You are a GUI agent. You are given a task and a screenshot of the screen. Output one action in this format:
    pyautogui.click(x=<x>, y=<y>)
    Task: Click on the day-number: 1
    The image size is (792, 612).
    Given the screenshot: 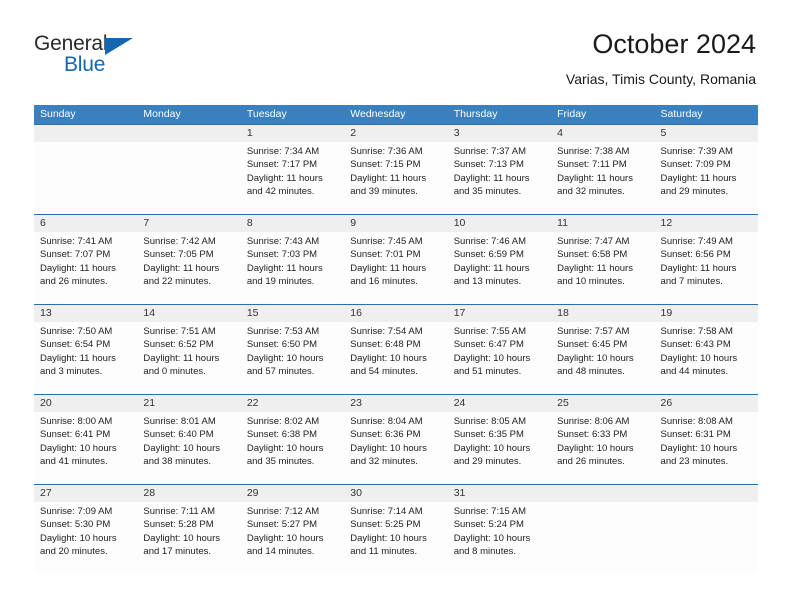 What is the action you would take?
    pyautogui.click(x=249, y=133)
    